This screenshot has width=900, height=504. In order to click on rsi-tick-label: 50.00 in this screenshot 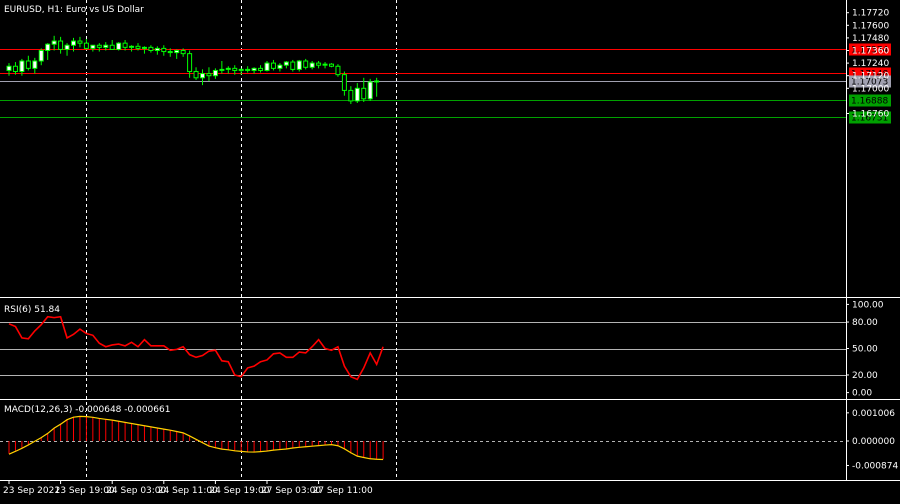, I will do `click(865, 350)`.